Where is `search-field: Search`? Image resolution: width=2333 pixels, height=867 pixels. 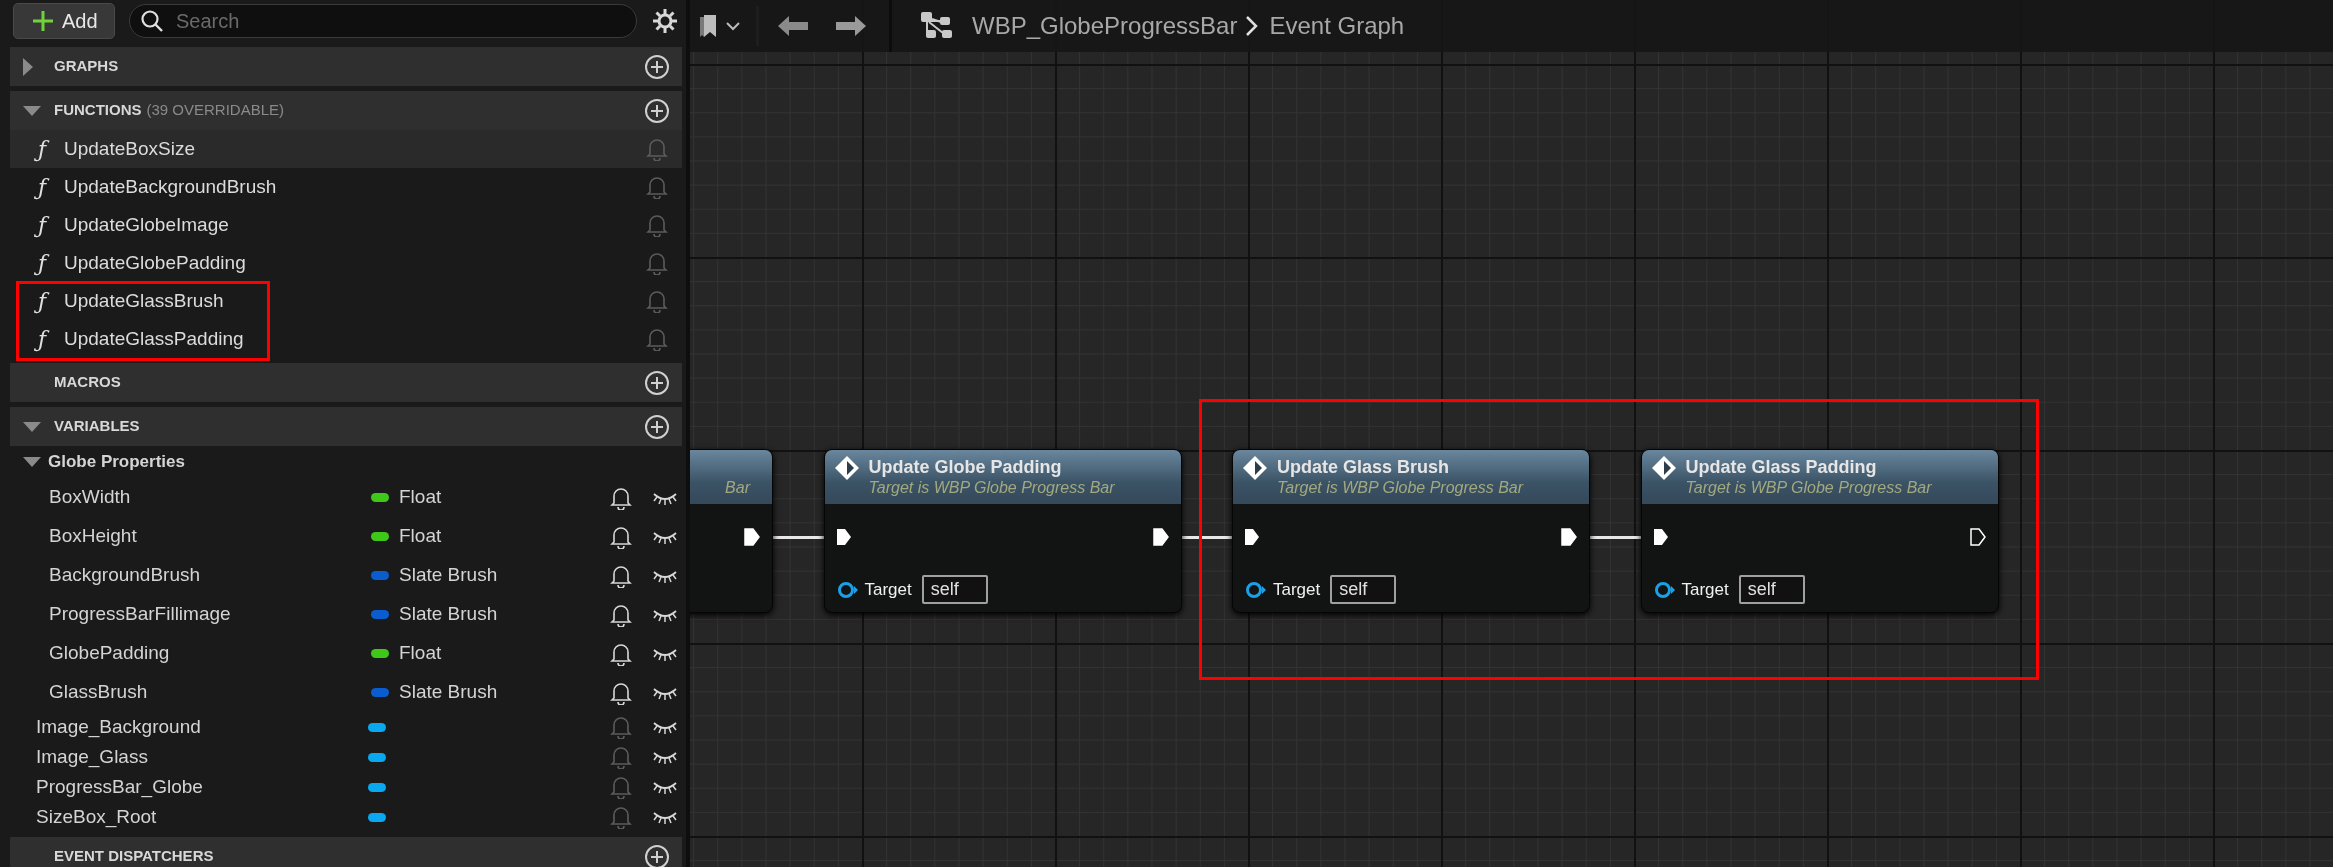
search-field: Search is located at coordinates (383, 21).